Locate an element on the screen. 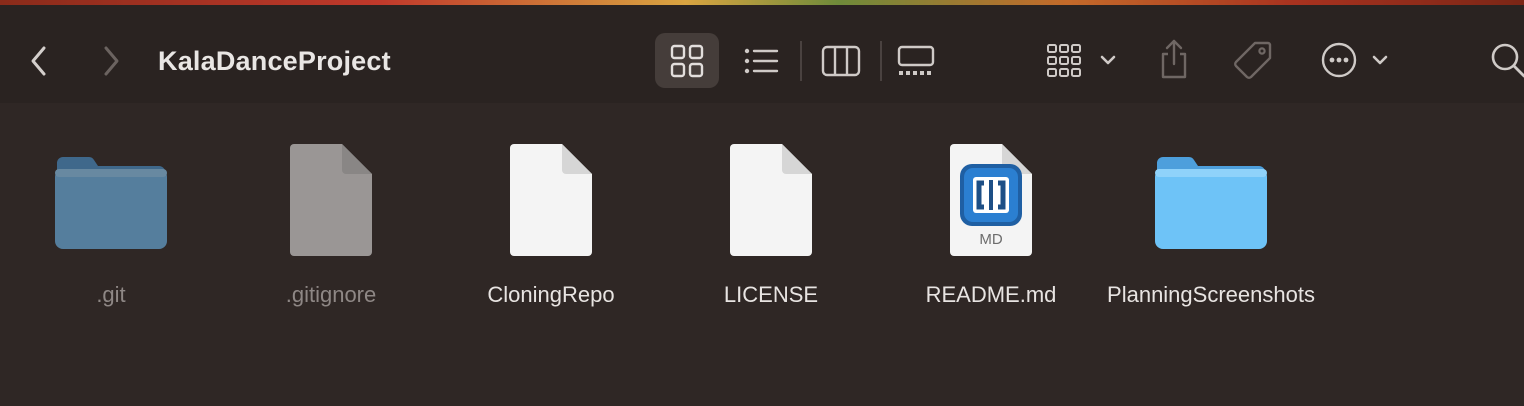 This screenshot has height=406, width=1524. forward-button is located at coordinates (111, 61).